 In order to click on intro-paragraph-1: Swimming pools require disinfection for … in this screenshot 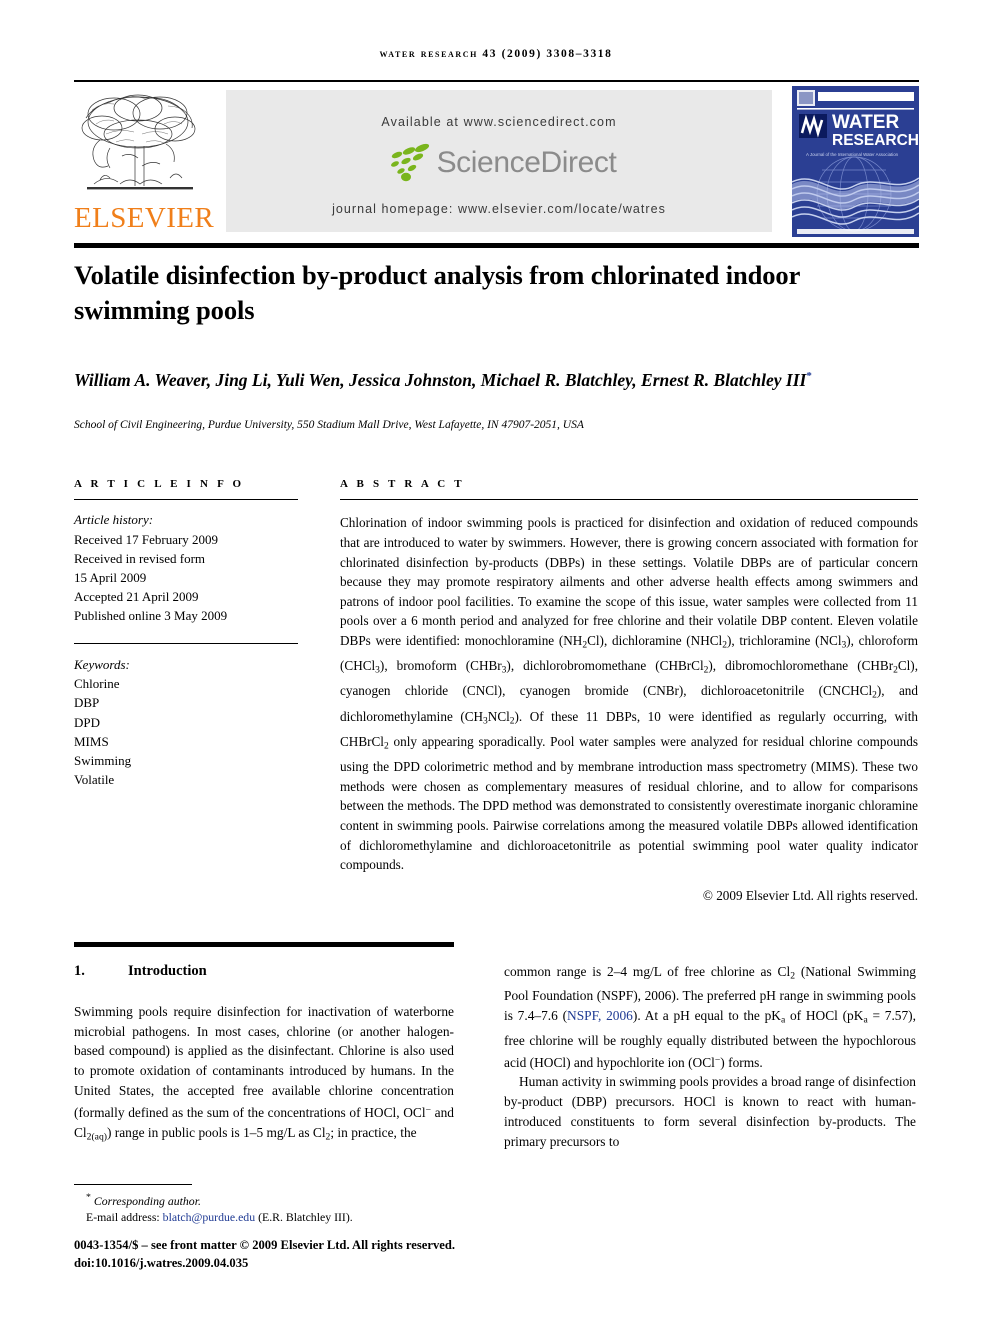, I will do `click(264, 1073)`.